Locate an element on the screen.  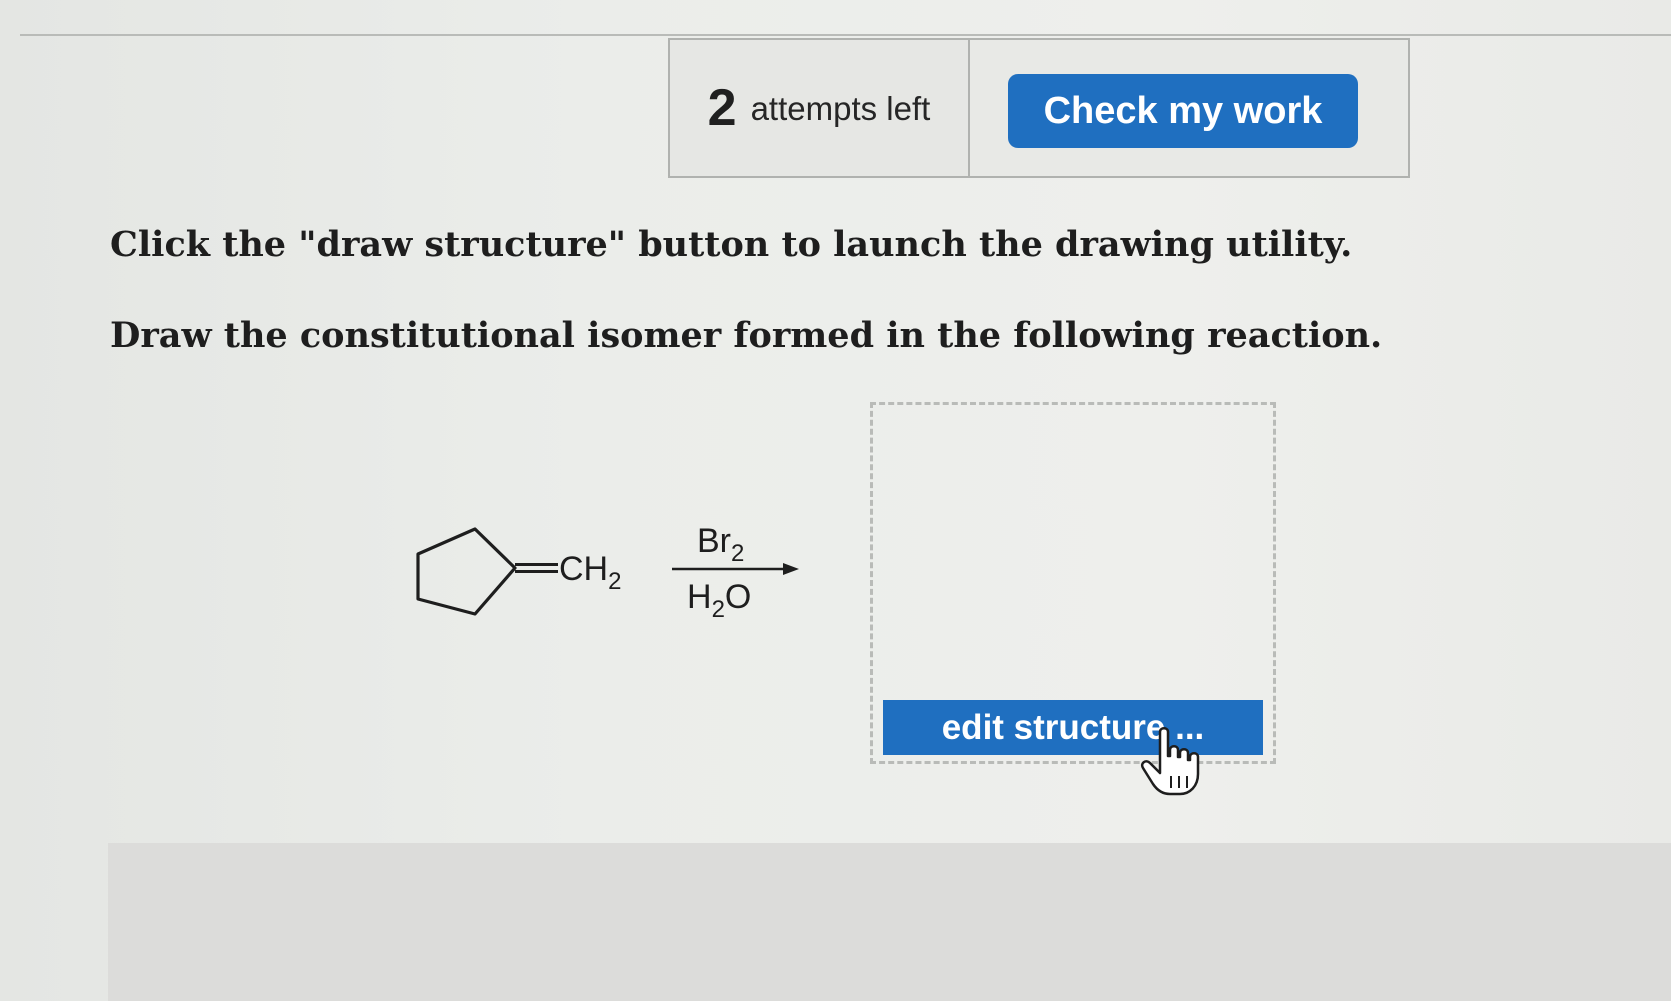
reagent-h-subscript: 2 is located at coordinates (718, 609).